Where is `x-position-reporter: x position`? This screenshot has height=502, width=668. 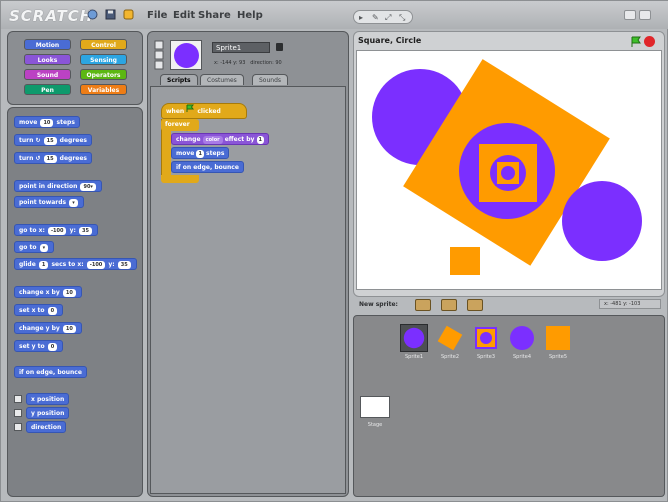
x-position-reporter: x position is located at coordinates (48, 399).